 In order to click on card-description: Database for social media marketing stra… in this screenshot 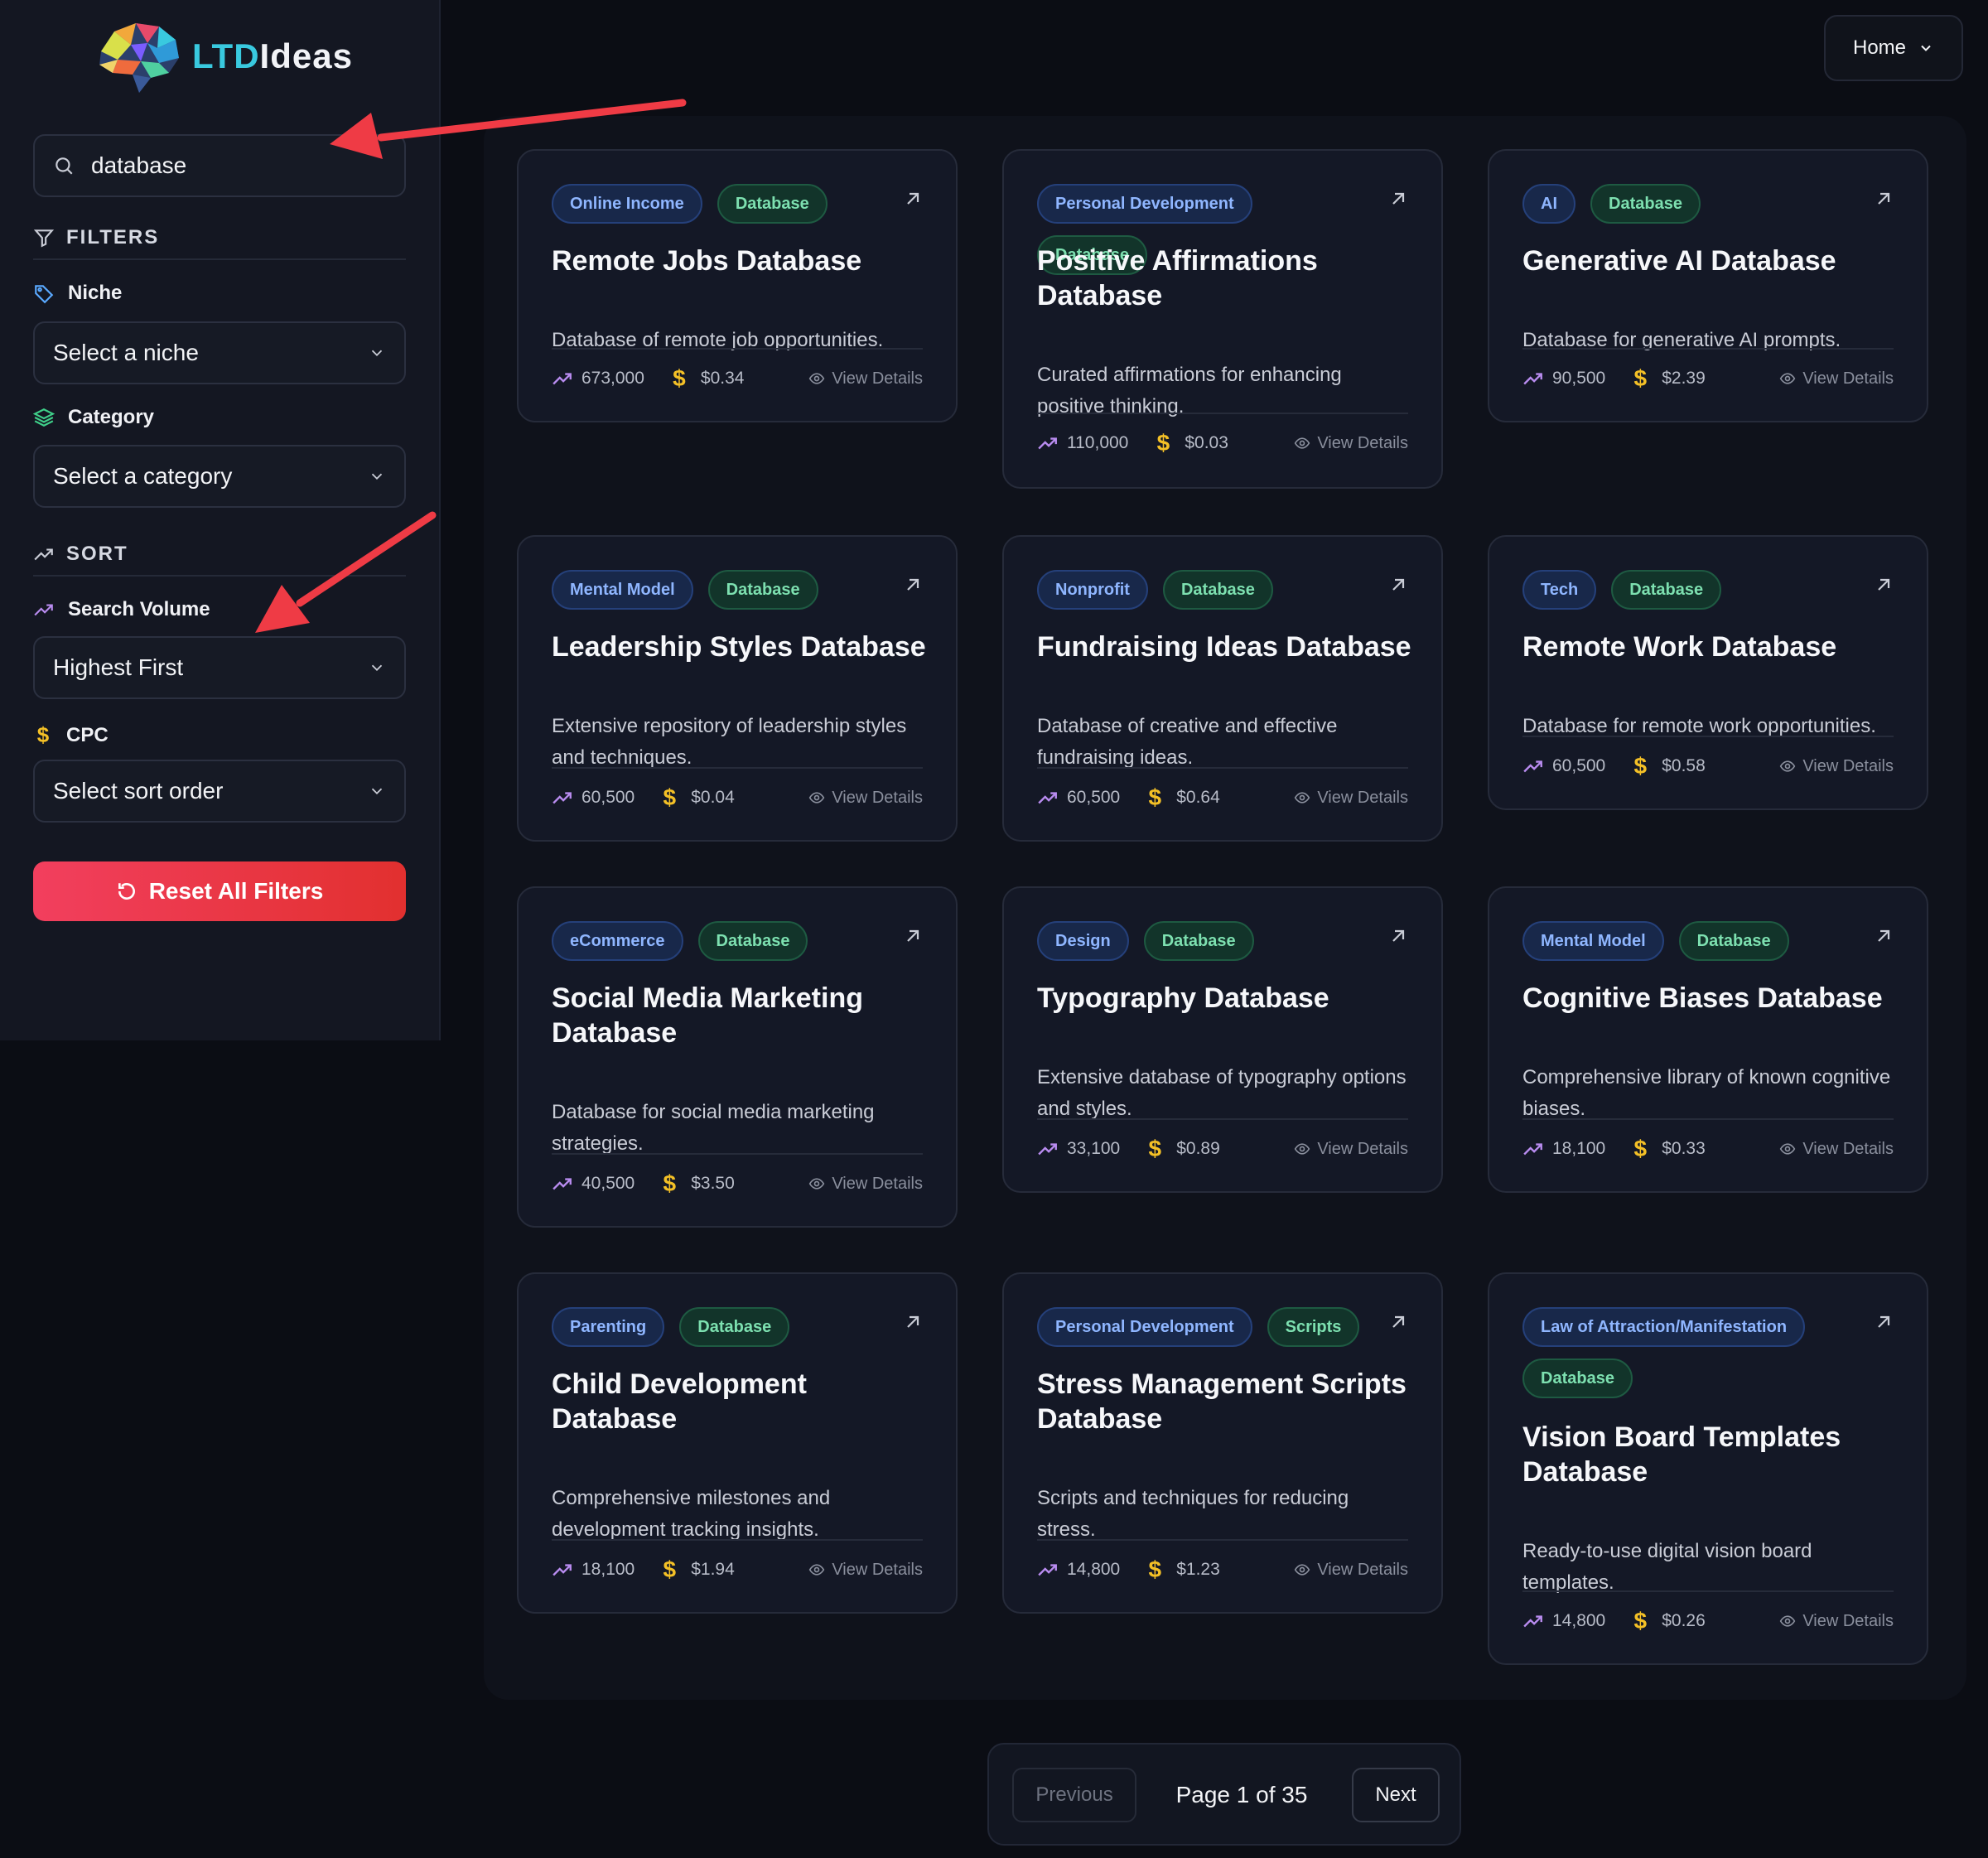, I will do `click(713, 1128)`.